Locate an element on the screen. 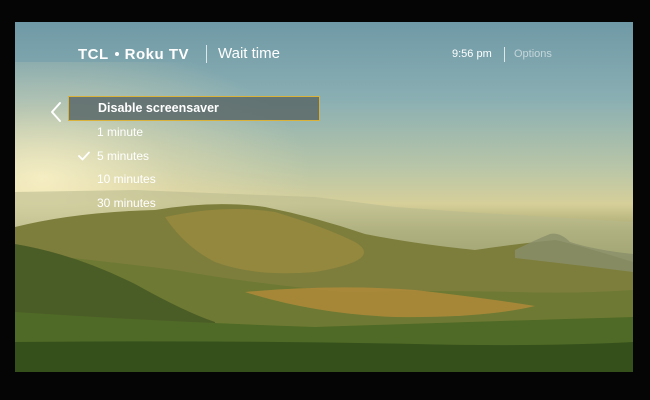 This screenshot has height=400, width=650. menu-item-disable-screensaver: Disable screensaver is located at coordinates (194, 108).